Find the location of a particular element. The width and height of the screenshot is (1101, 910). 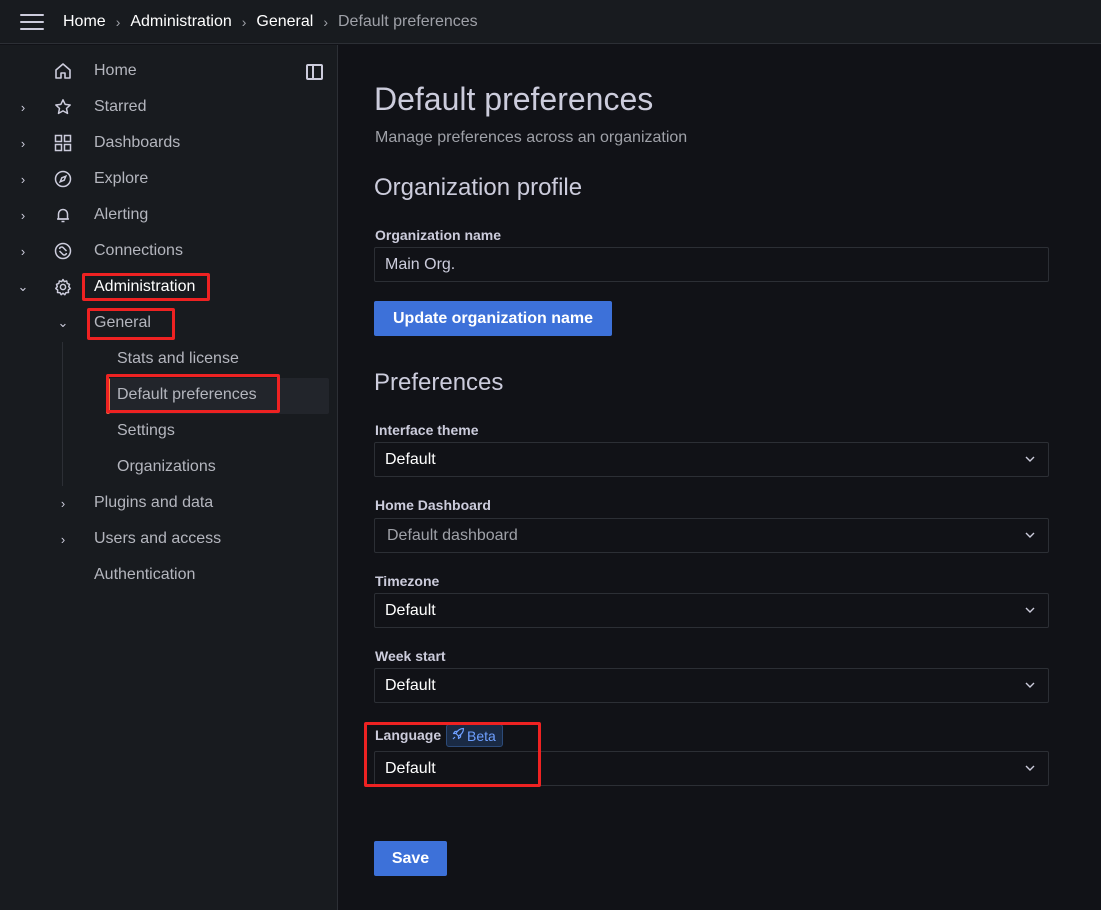

sidebar-item-label: Administration is located at coordinates (145, 286).